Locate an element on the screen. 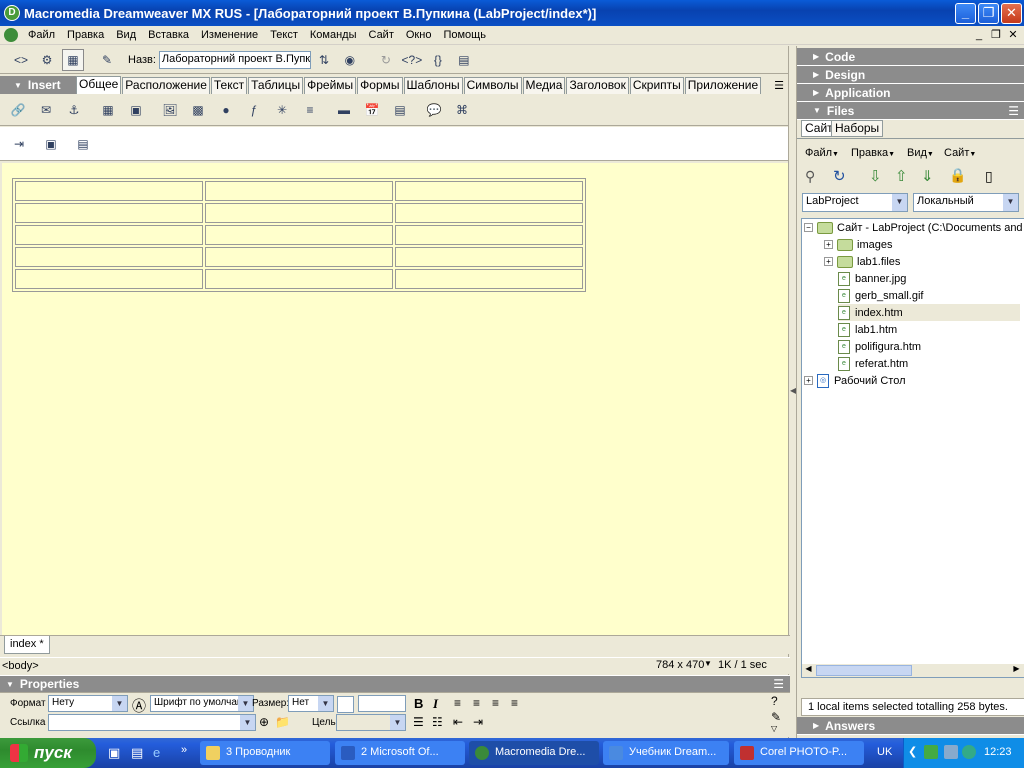  tray-expand-icon: ❮ is located at coordinates (912, 751).